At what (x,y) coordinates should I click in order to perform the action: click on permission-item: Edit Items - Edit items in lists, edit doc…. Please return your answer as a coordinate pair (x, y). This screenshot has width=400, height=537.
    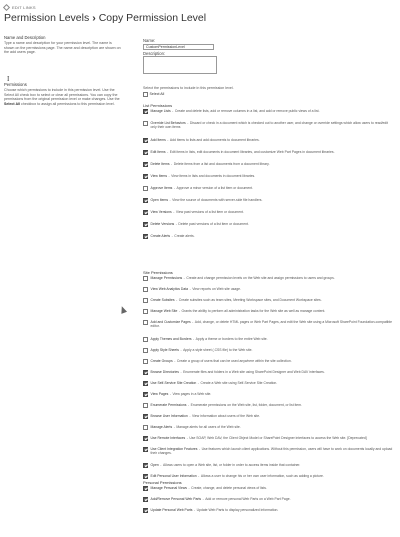
    Looking at the image, I should click on (269, 152).